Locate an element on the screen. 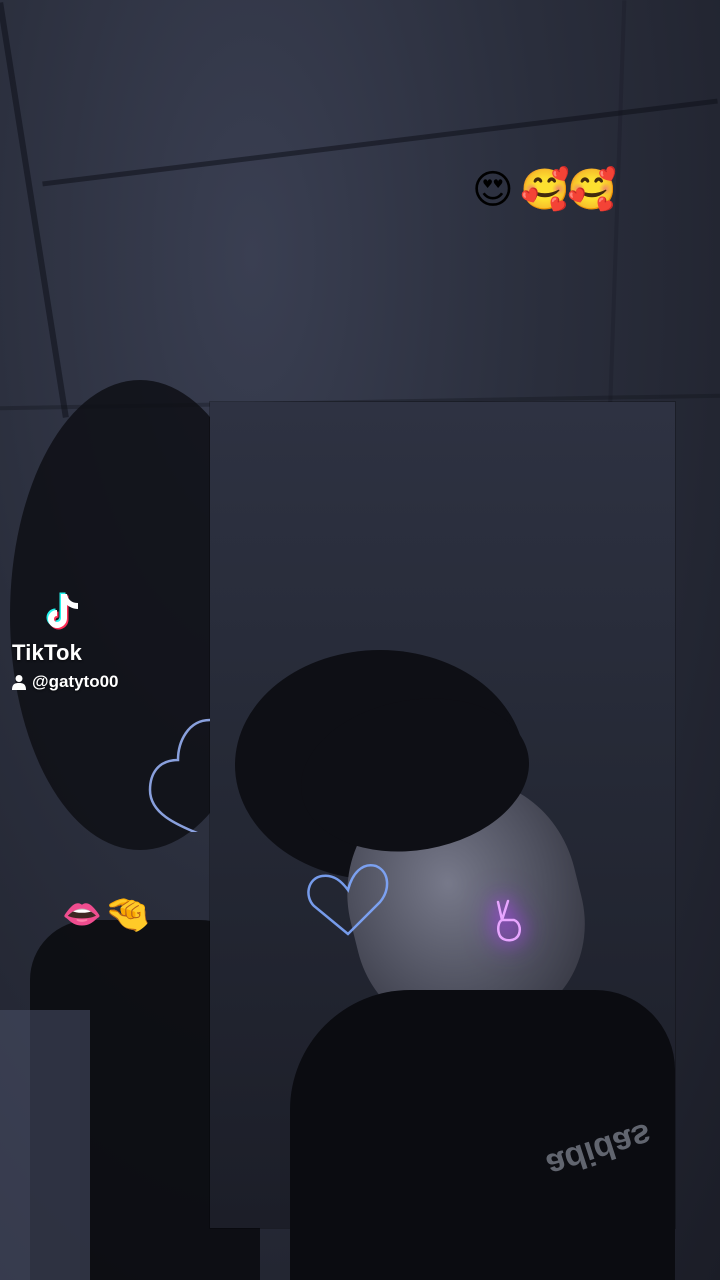 The height and width of the screenshot is (1280, 720). emoji-heart-eyes: 😍 is located at coordinates (493, 190).